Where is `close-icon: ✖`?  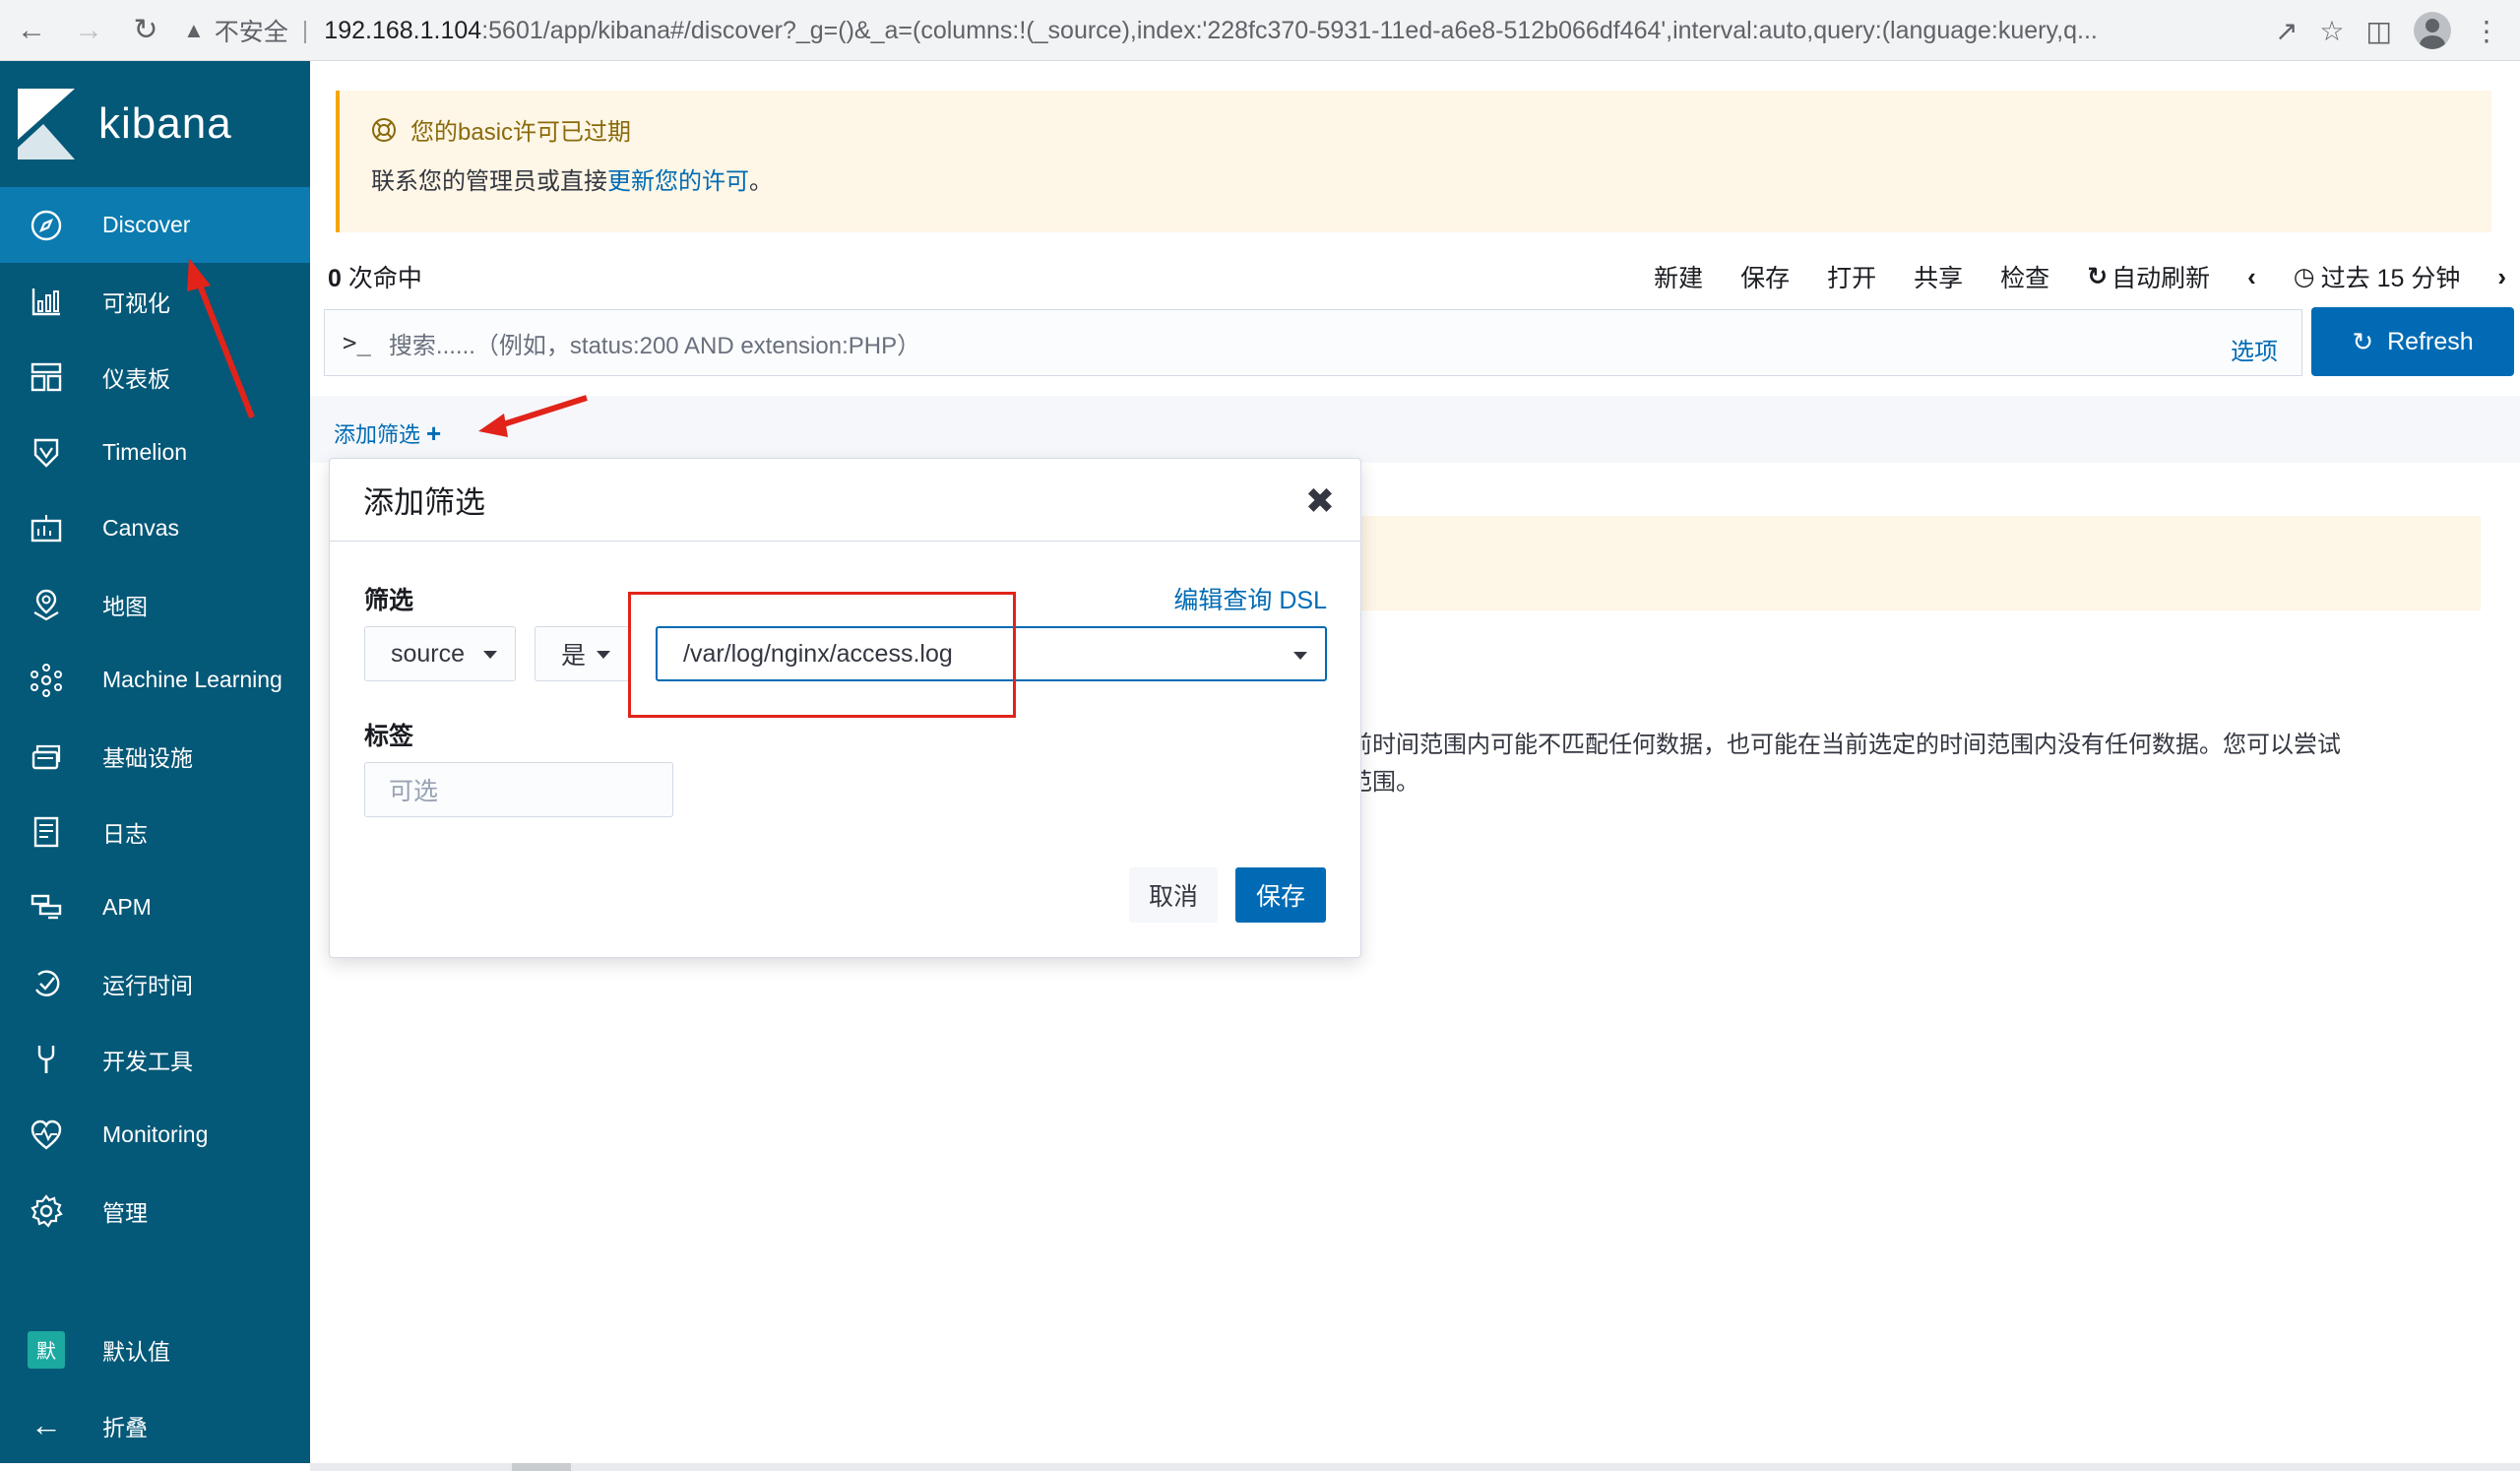
close-icon: ✖ is located at coordinates (1320, 501).